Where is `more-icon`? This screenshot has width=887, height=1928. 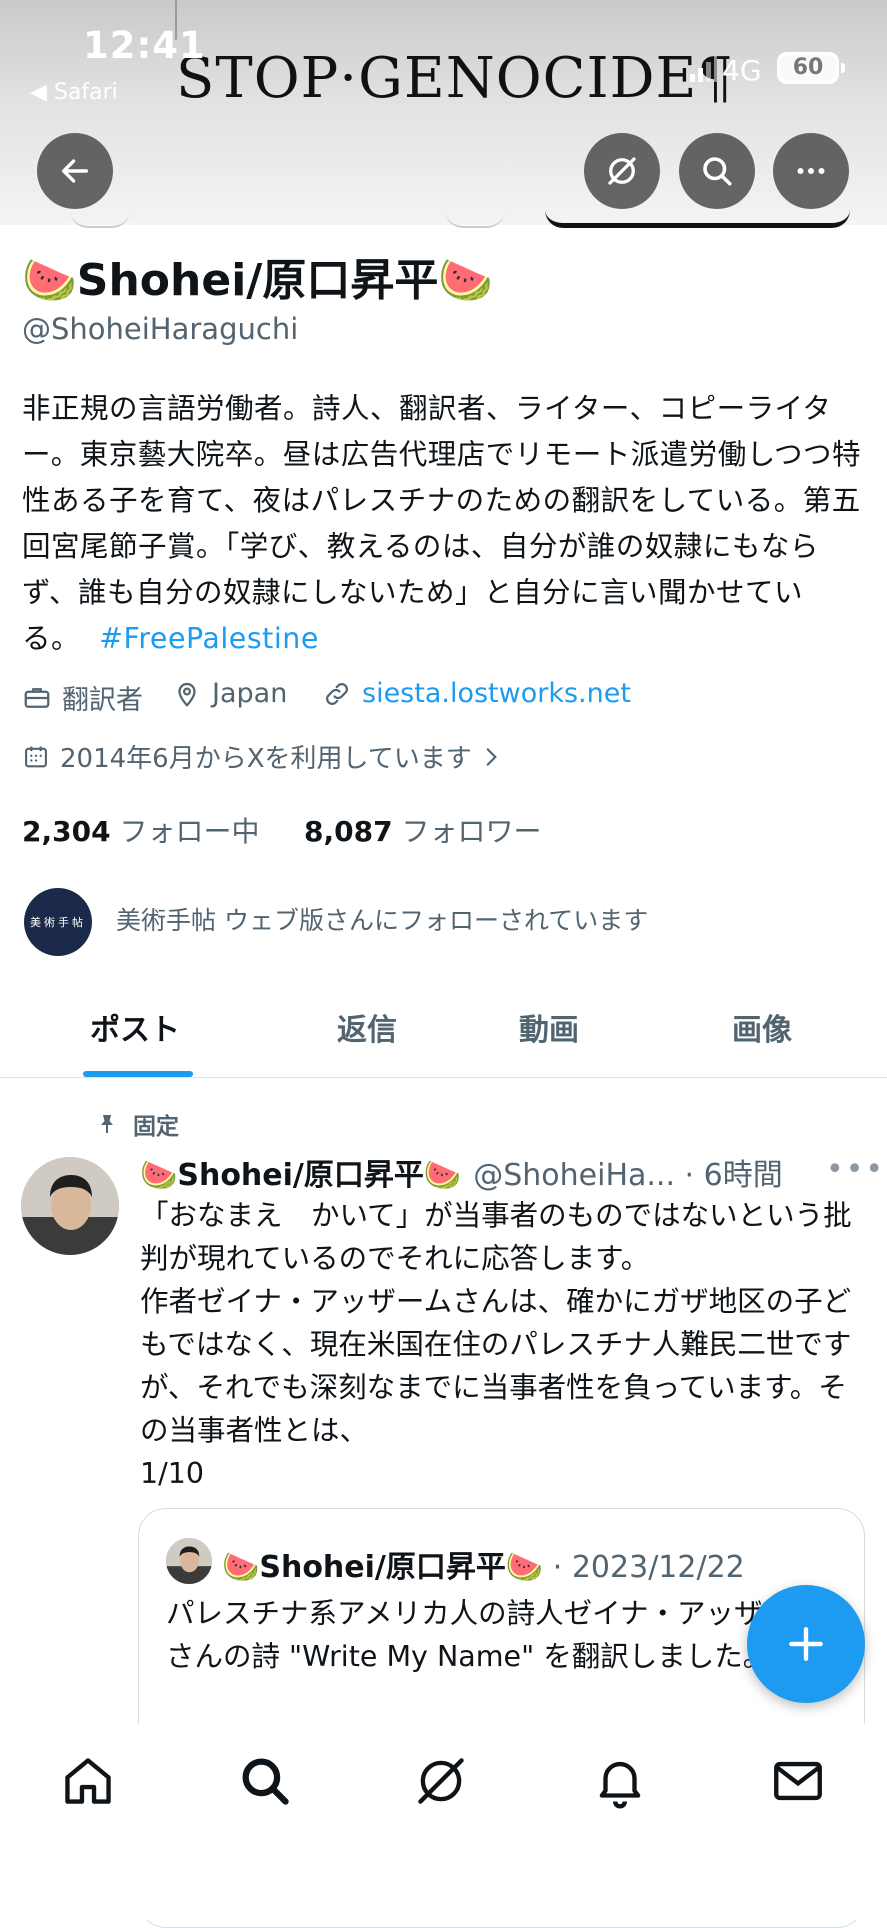
more-icon is located at coordinates (811, 171).